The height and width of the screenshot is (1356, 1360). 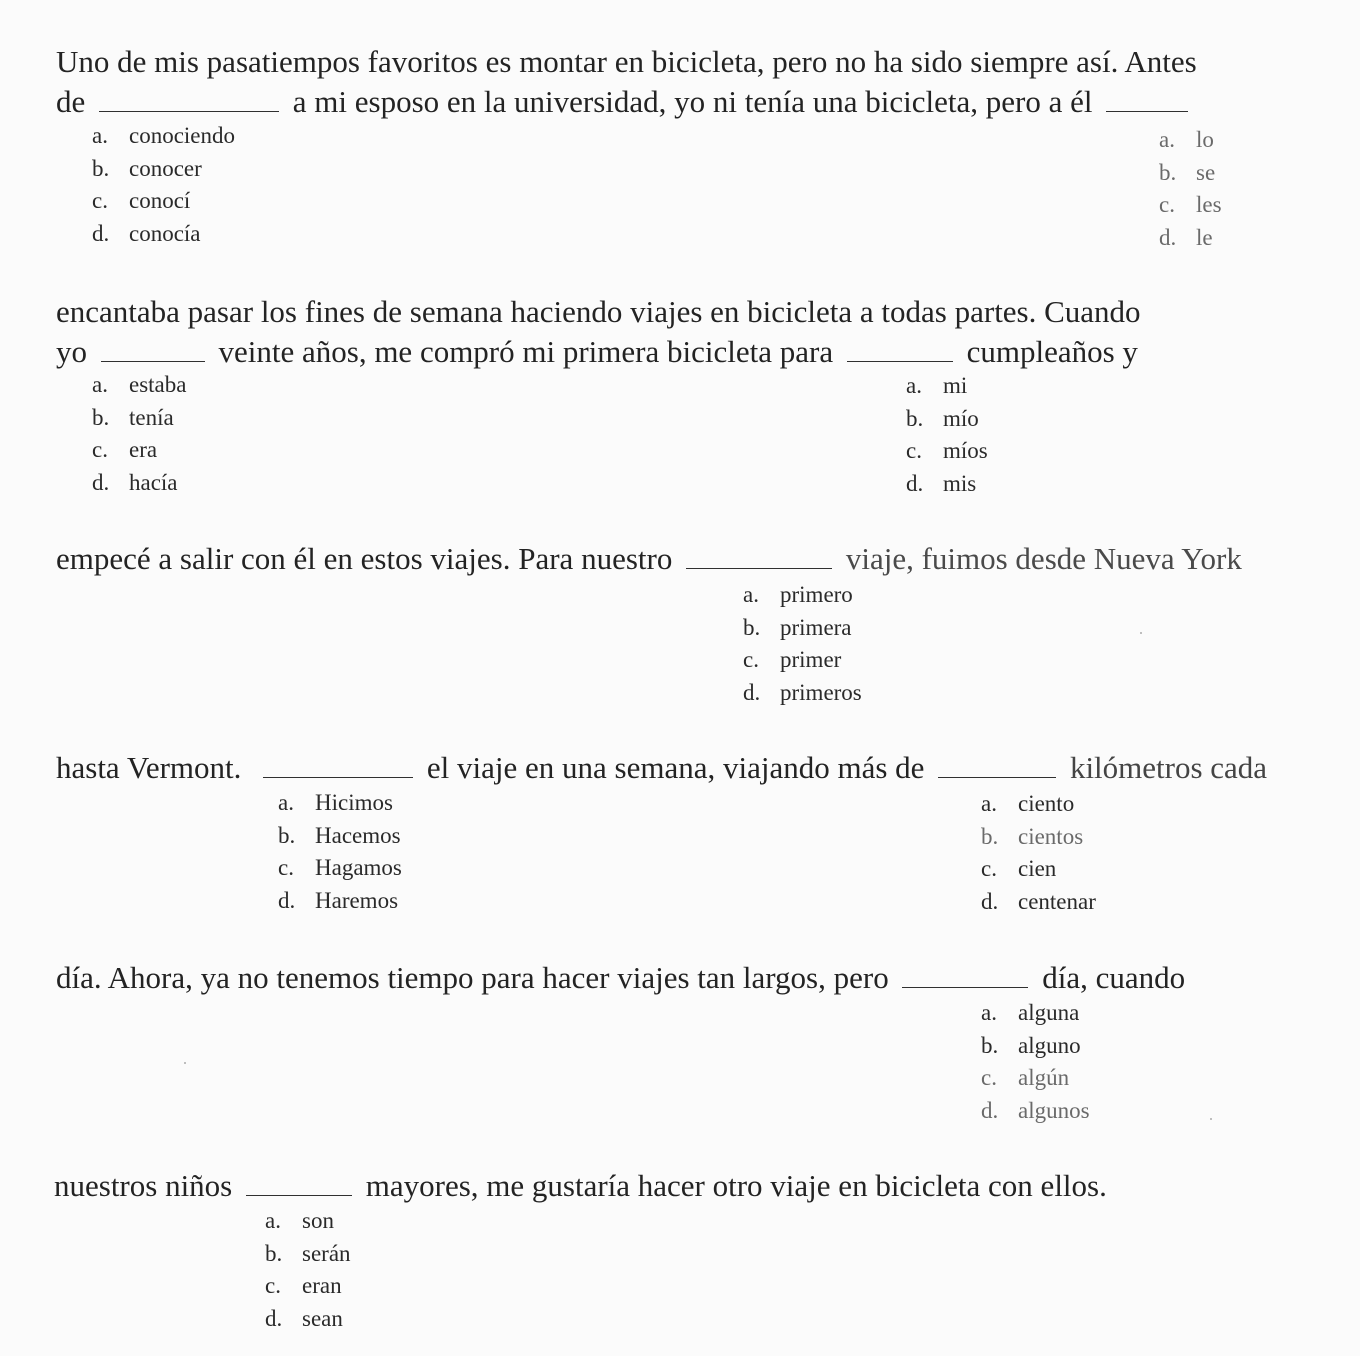 I want to click on question-6-options: a. Hicimos b. Hacemos c. Hagamos d. Haremos, so click(x=340, y=852).